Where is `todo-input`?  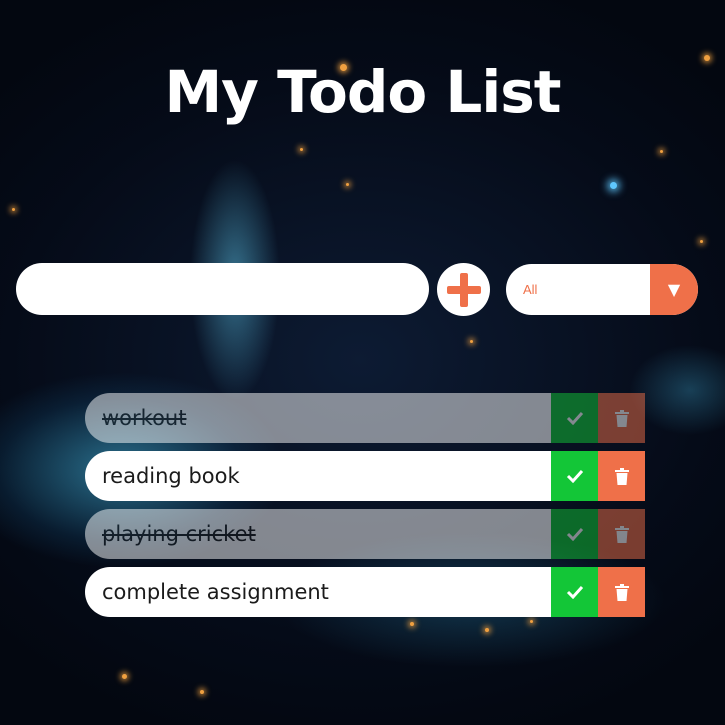
todo-input is located at coordinates (222, 289).